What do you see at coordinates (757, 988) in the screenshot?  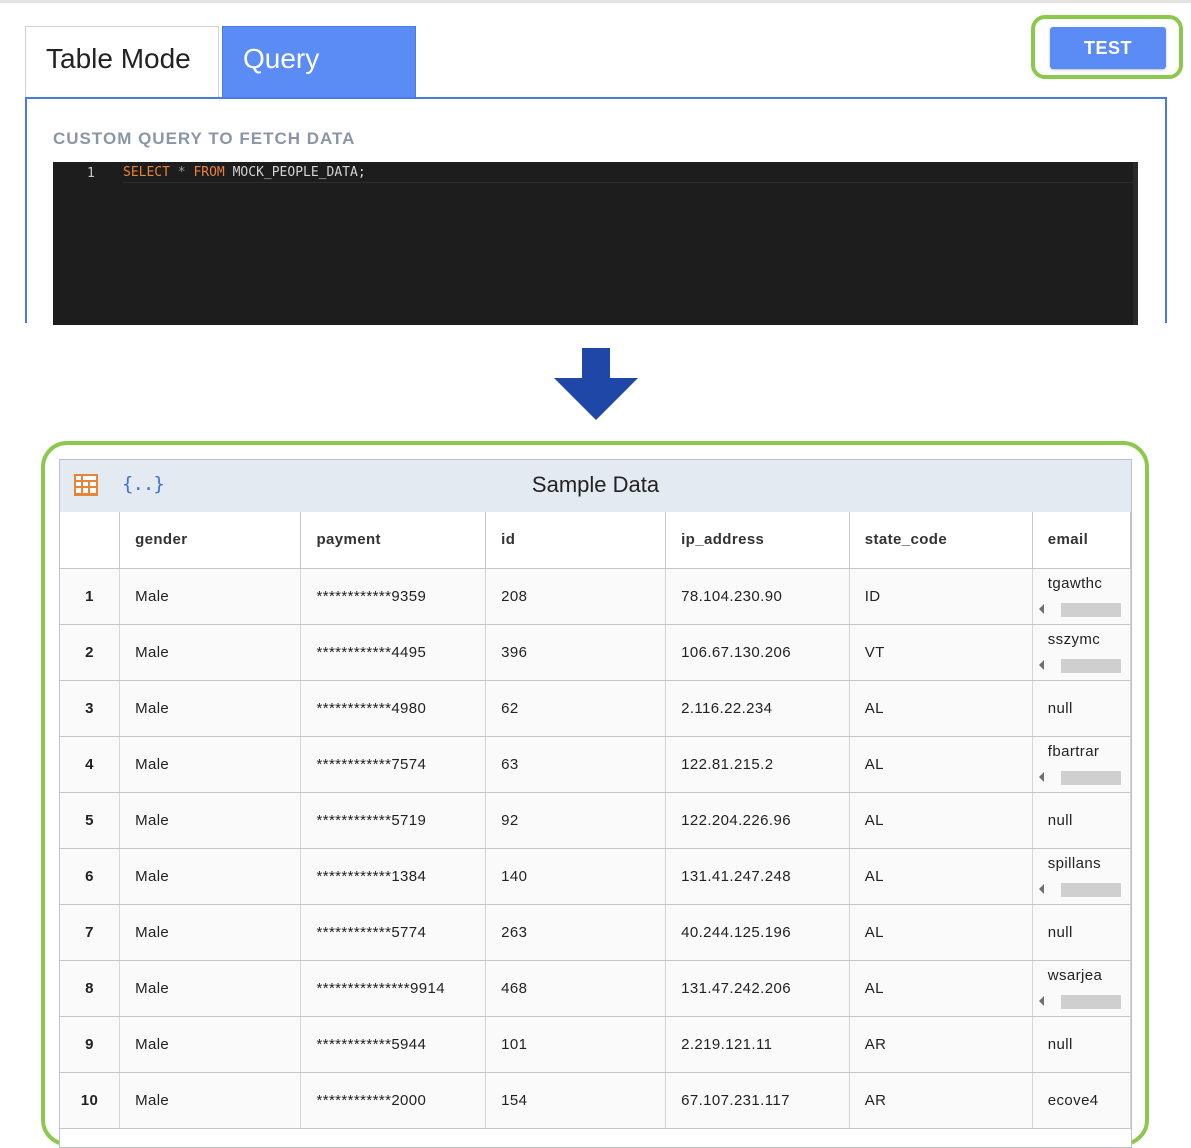 I see `ip-address-cell: 131.47.242.206` at bounding box center [757, 988].